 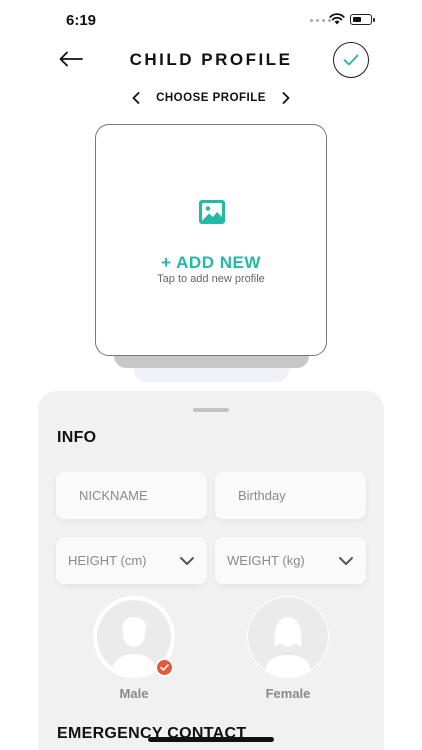 I want to click on birthday-field: Birthday, so click(x=290, y=495).